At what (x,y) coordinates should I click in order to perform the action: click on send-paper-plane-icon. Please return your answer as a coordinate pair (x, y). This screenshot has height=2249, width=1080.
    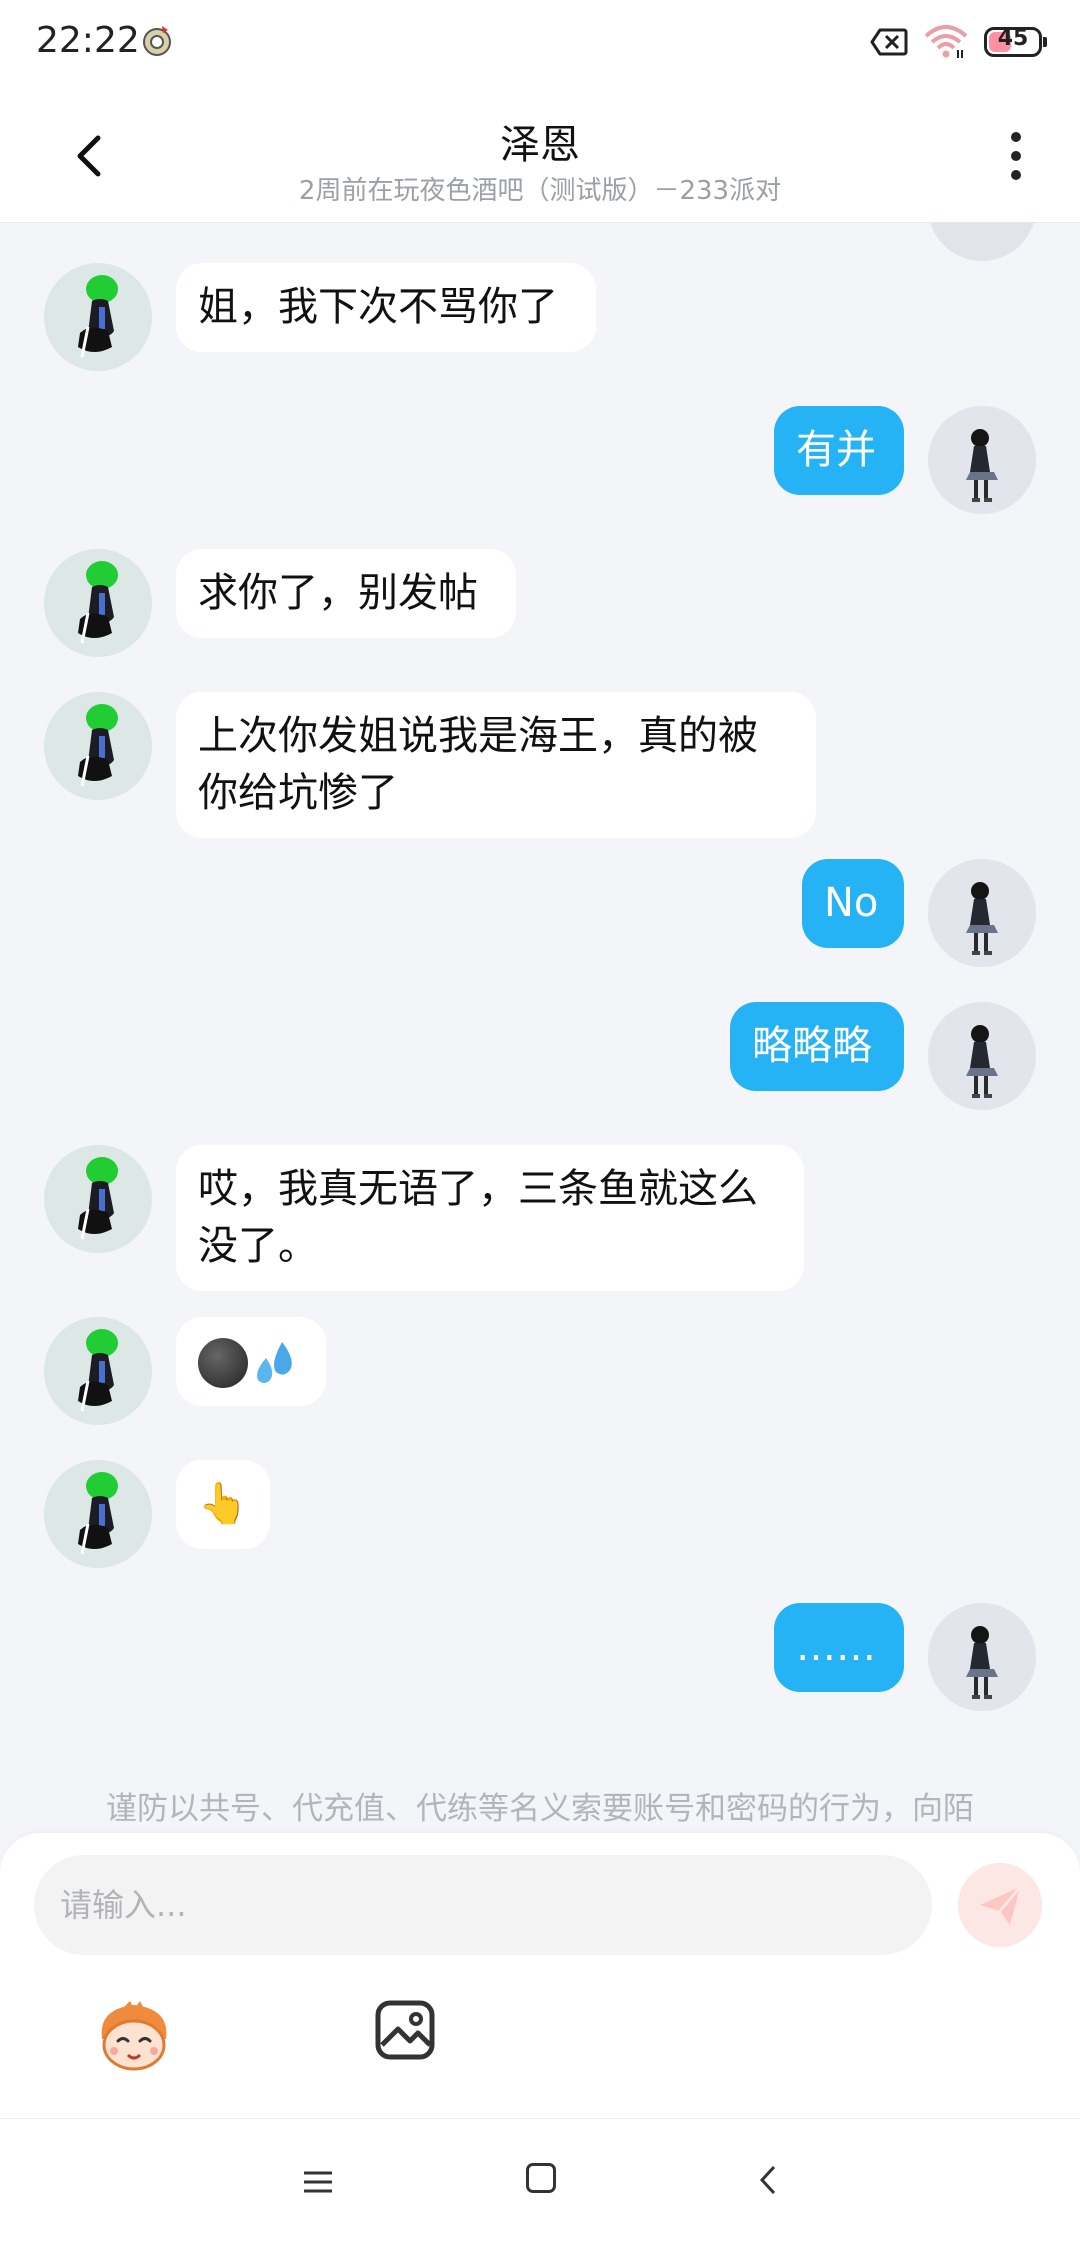
    Looking at the image, I should click on (1000, 1905).